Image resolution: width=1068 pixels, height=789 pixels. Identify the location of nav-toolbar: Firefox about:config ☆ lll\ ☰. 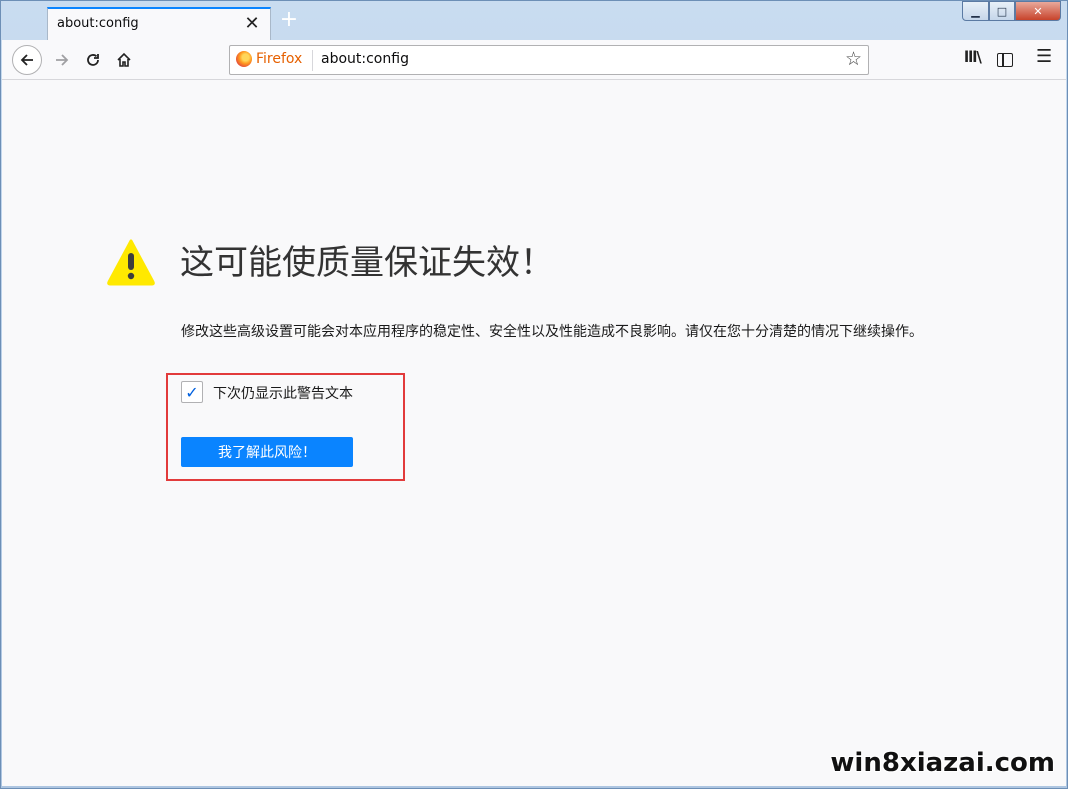
(534, 60).